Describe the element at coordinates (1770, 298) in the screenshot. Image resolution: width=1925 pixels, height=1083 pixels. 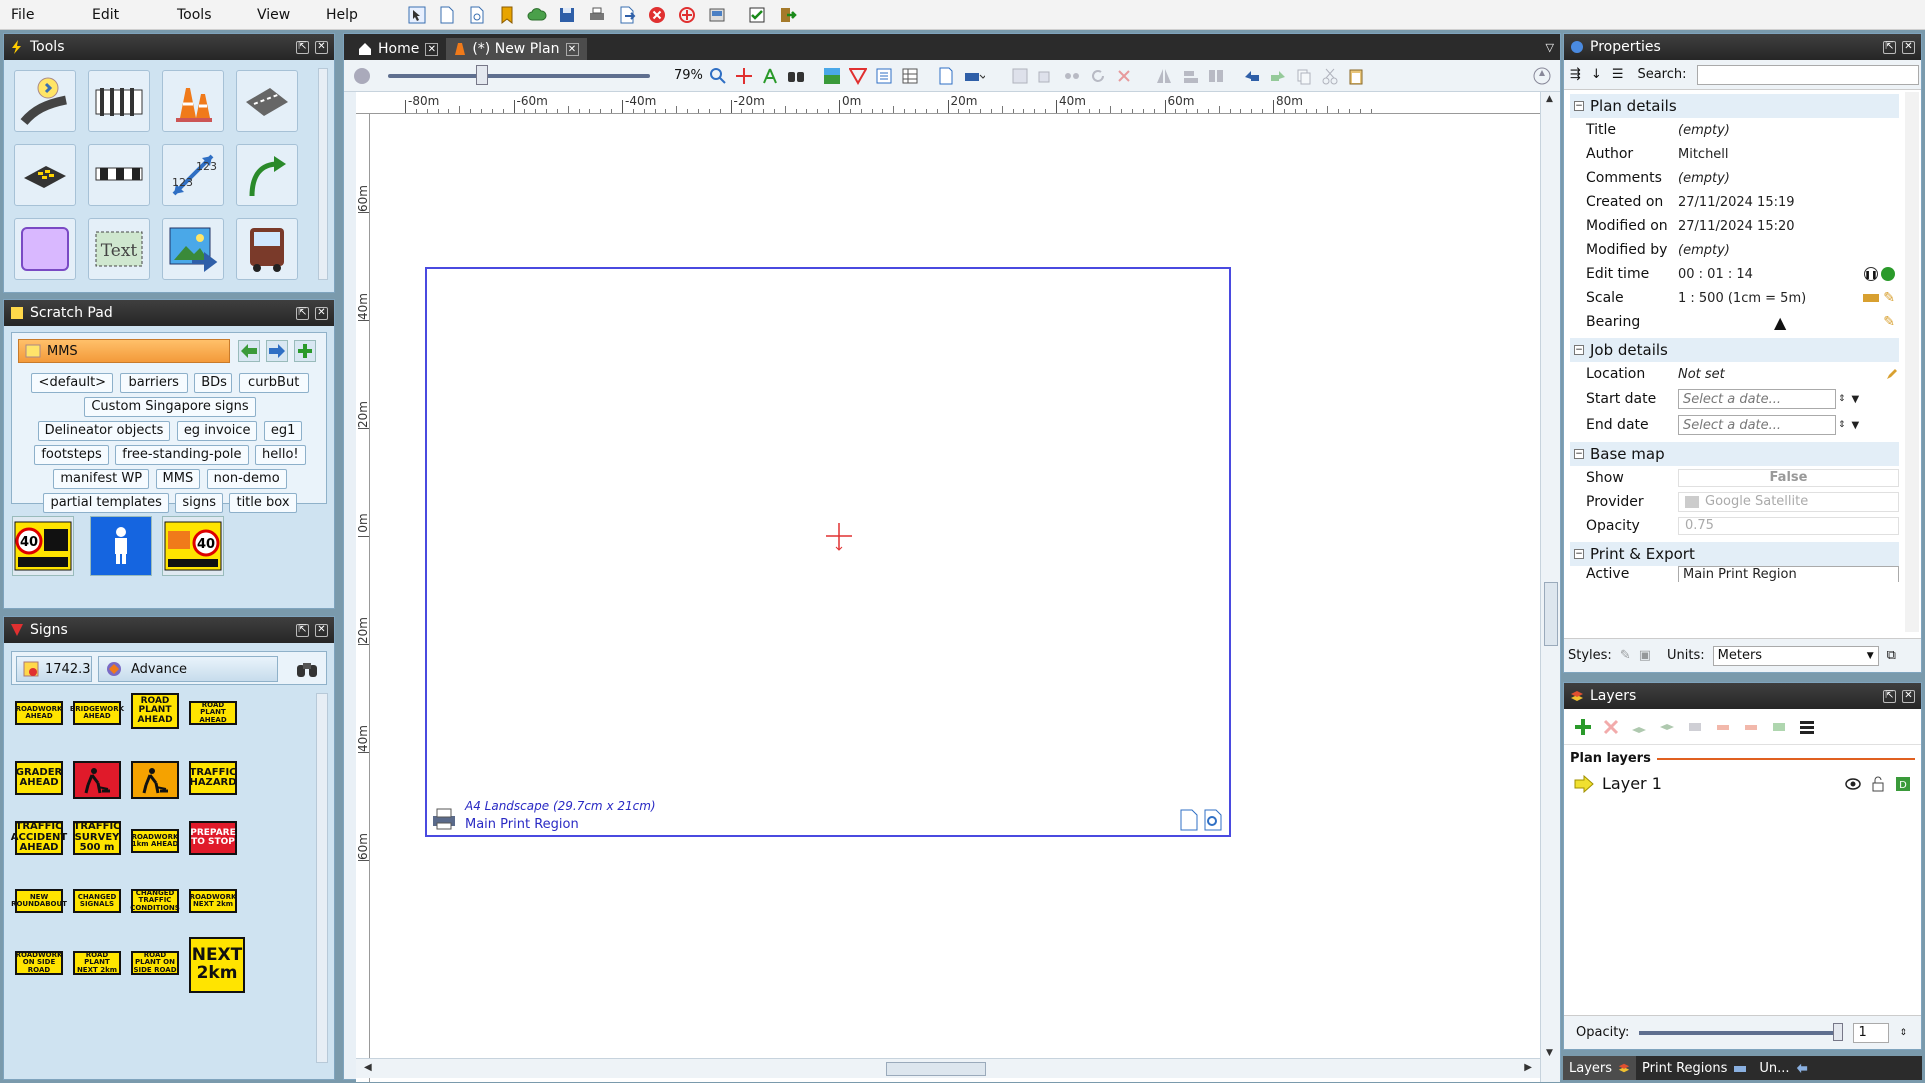
I see `property-value: 1 : 500 (1cm = 5m)` at that location.